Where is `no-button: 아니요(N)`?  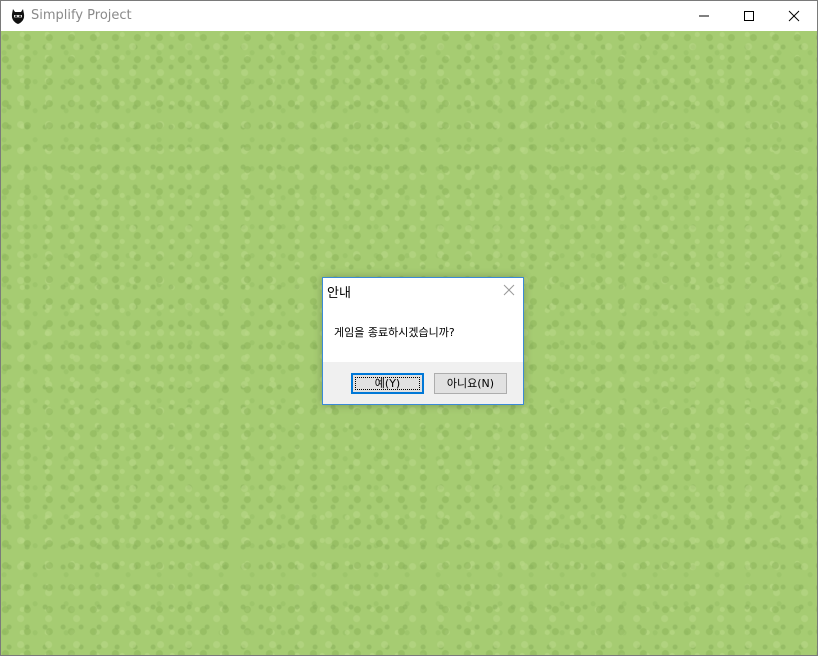
no-button: 아니요(N) is located at coordinates (470, 383).